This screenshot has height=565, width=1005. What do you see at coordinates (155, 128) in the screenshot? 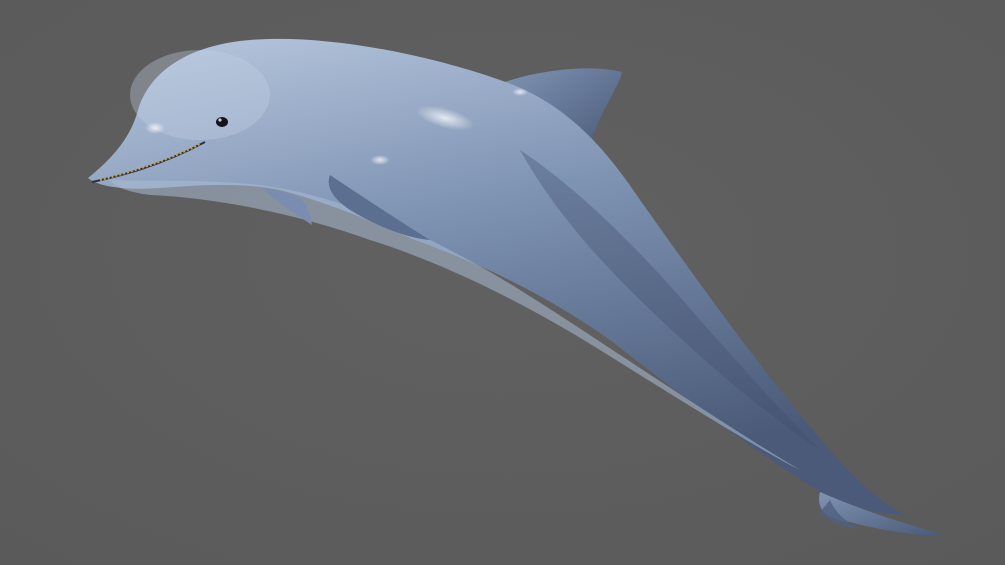
I see `head-highlight` at bounding box center [155, 128].